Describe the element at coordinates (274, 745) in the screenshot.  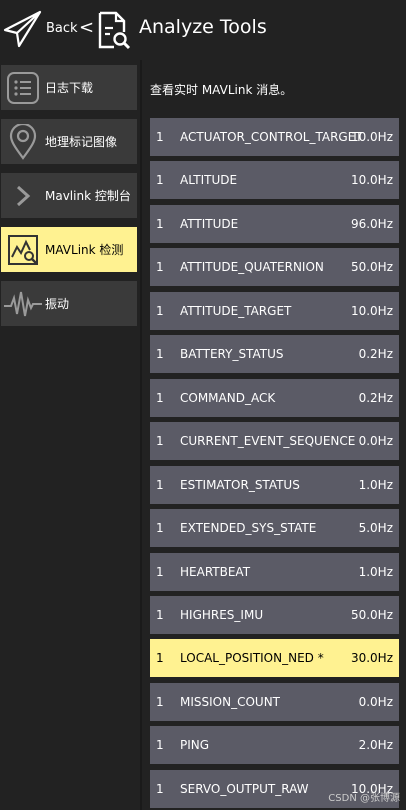
I see `message-row: 1 PING 2.0Hz` at that location.